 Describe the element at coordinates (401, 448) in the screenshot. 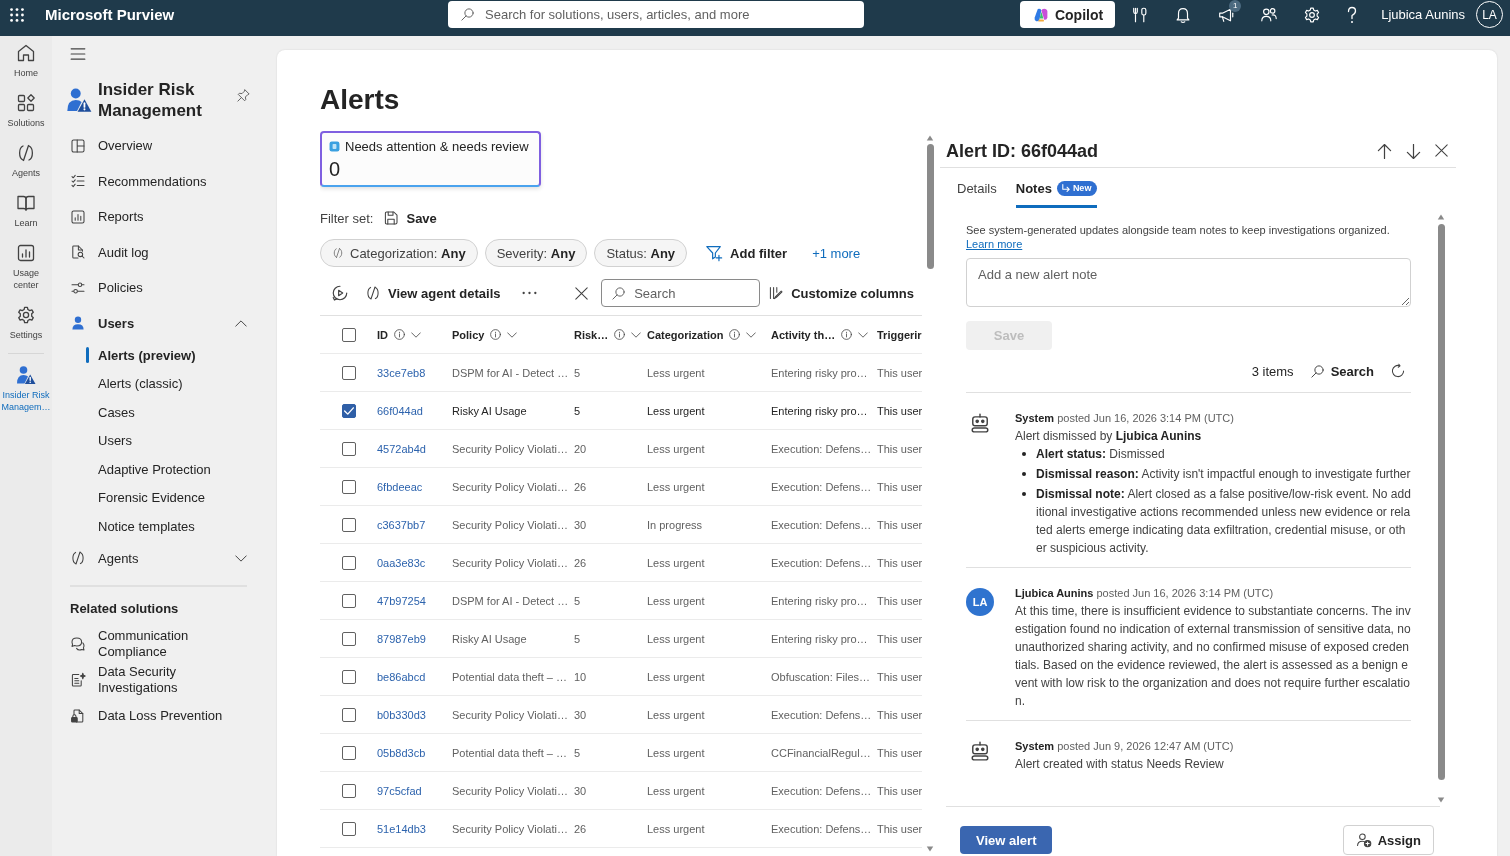

I see `alert-id-link: 4572ab4d` at that location.